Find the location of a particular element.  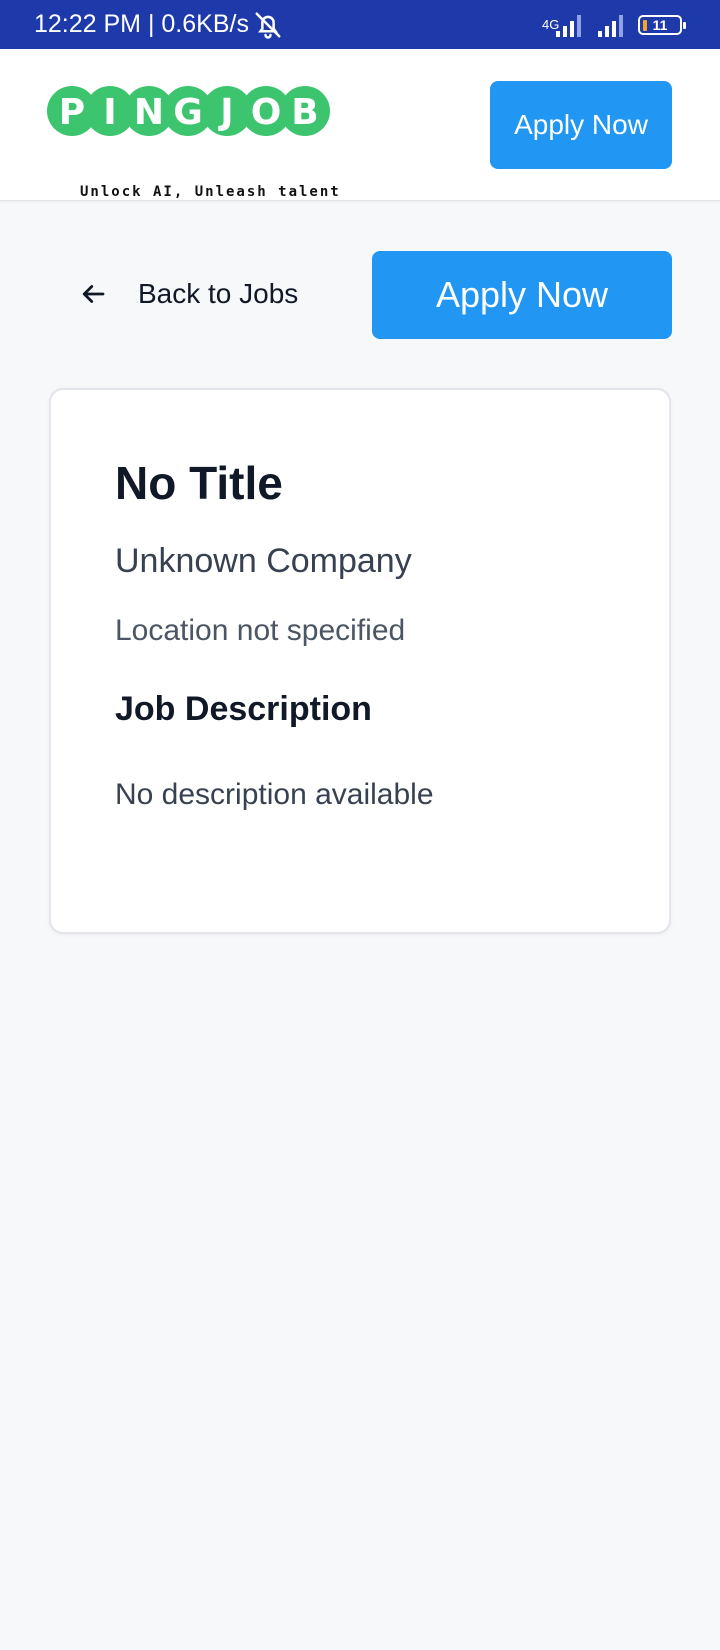

alarm-off-icon is located at coordinates (268, 25).